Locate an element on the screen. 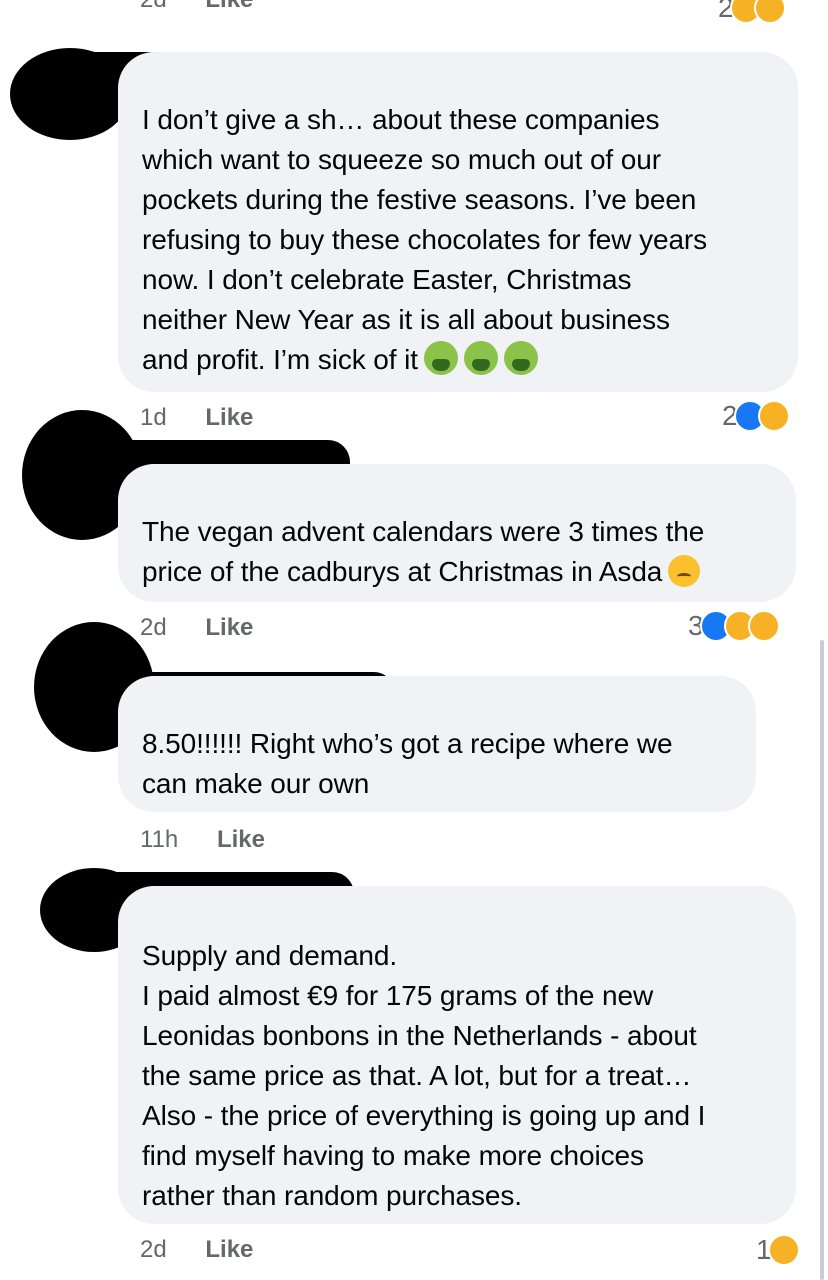  care-icon is located at coordinates (773, 416).